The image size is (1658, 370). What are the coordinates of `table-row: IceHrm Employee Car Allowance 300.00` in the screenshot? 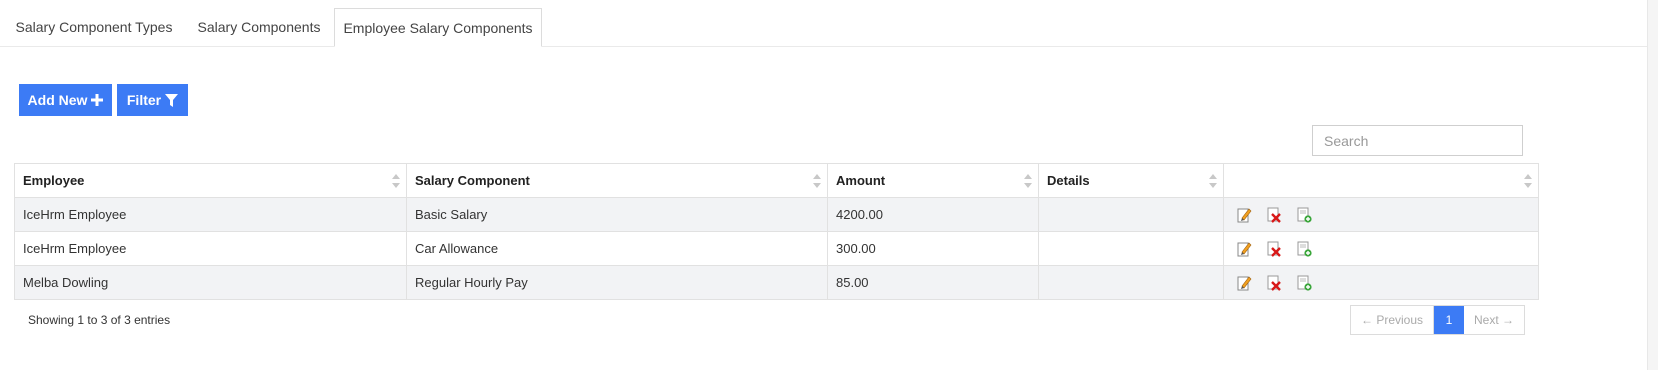 It's located at (776, 248).